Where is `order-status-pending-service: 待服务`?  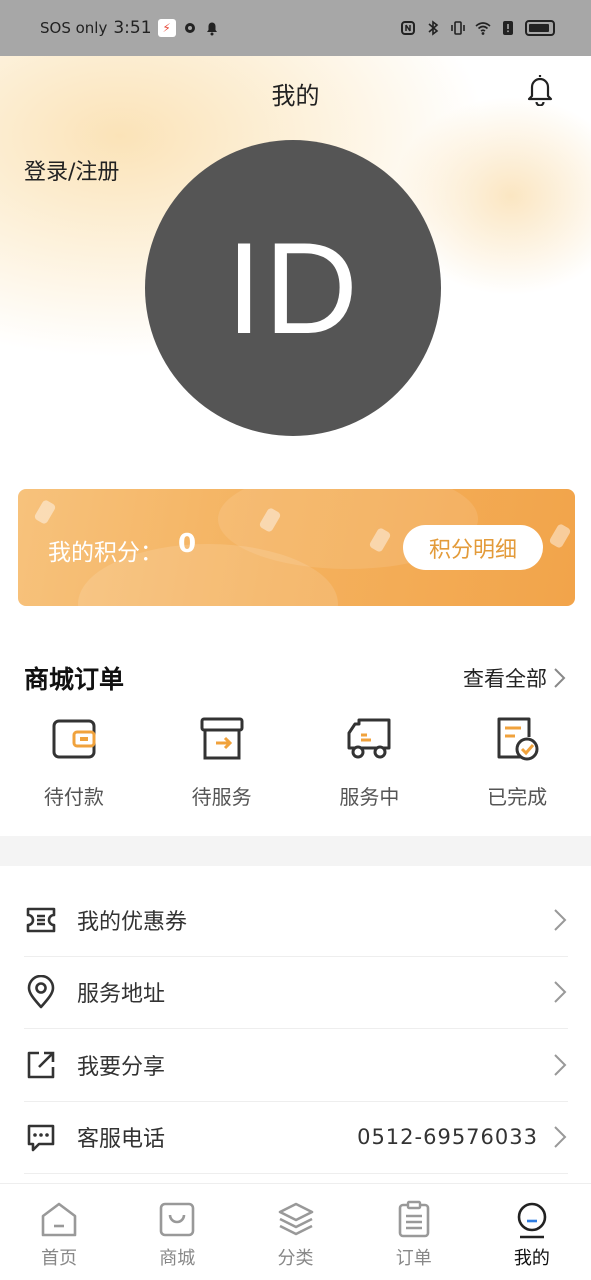 order-status-pending-service: 待服务 is located at coordinates (222, 762).